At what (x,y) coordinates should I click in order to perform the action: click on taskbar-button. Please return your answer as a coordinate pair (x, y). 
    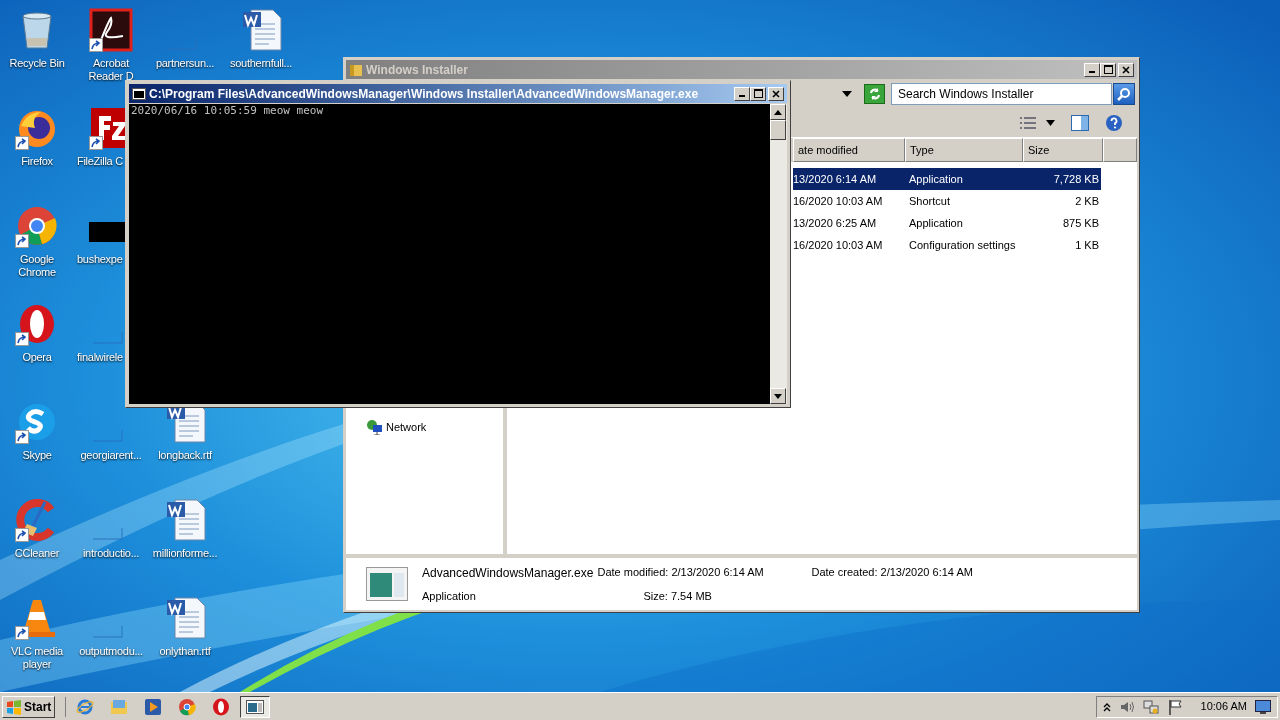
    Looking at the image, I should click on (255, 706).